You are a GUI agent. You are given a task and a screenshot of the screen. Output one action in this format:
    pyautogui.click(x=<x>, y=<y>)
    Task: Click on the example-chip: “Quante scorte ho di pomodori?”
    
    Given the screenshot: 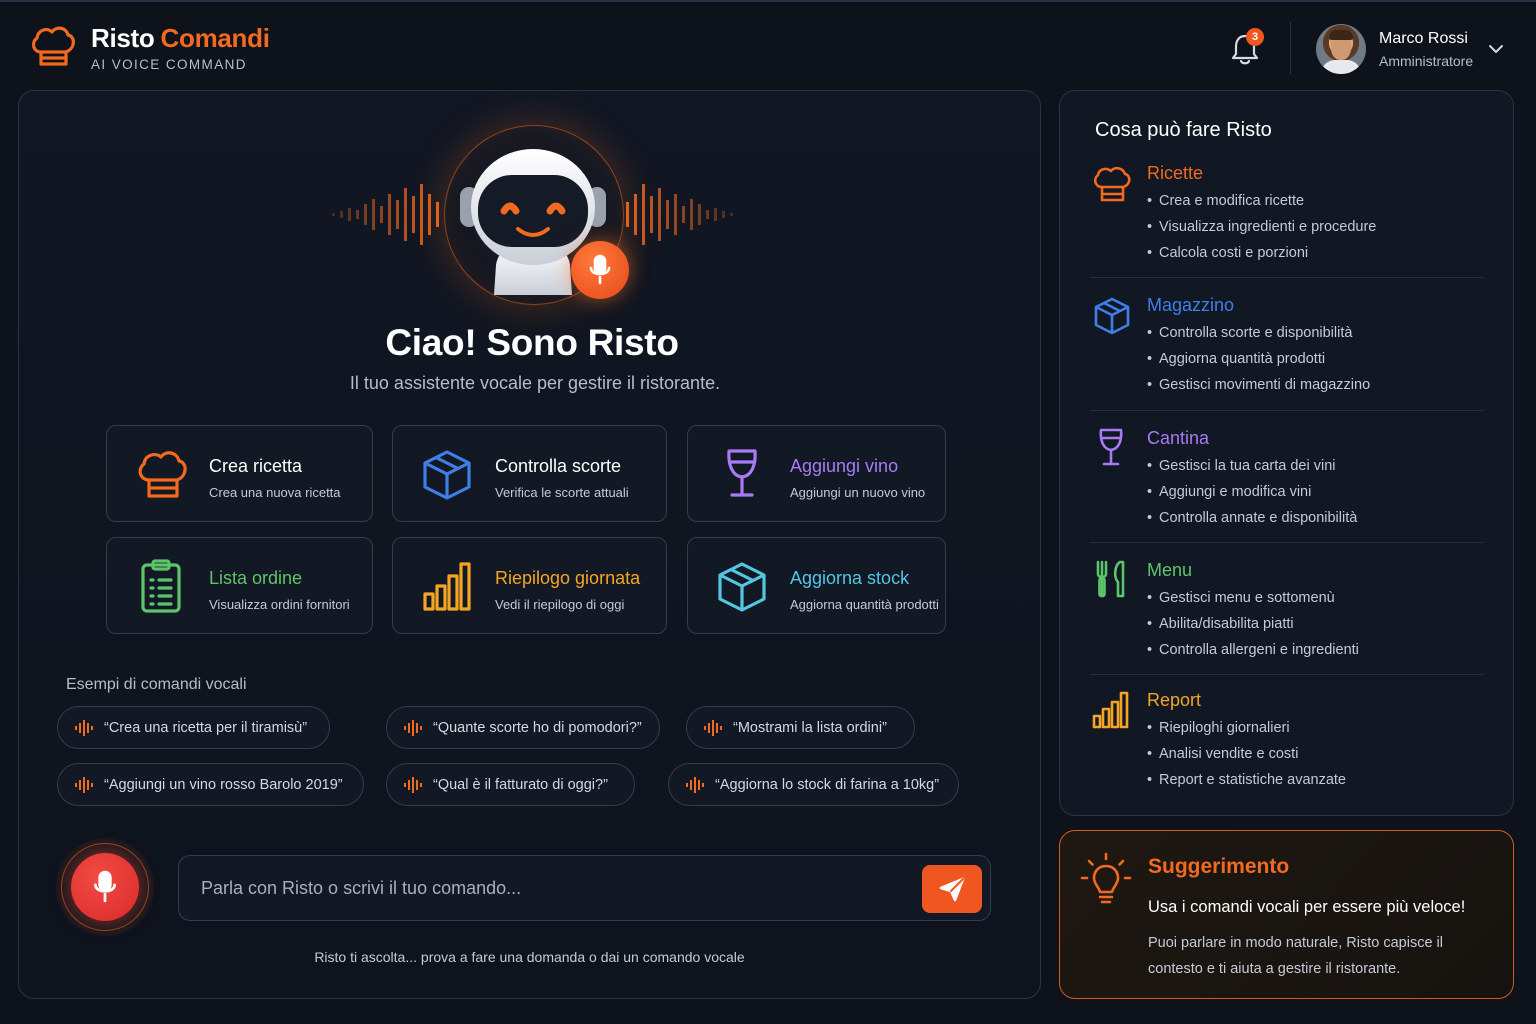 What is the action you would take?
    pyautogui.click(x=523, y=727)
    